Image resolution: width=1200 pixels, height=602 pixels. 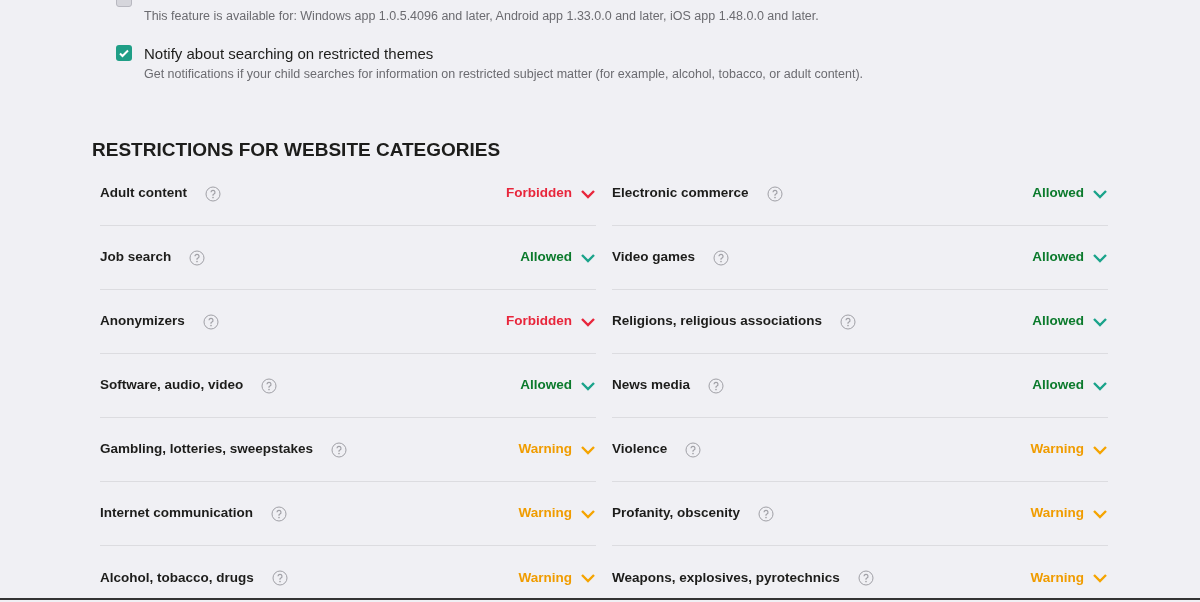 What do you see at coordinates (481, 16) in the screenshot?
I see `option-description: This feature is available for: Windows app 1.0.5.4096 and later, Android app 1.33.0.0 and later, iOS app 1.48.0.0 and later.` at bounding box center [481, 16].